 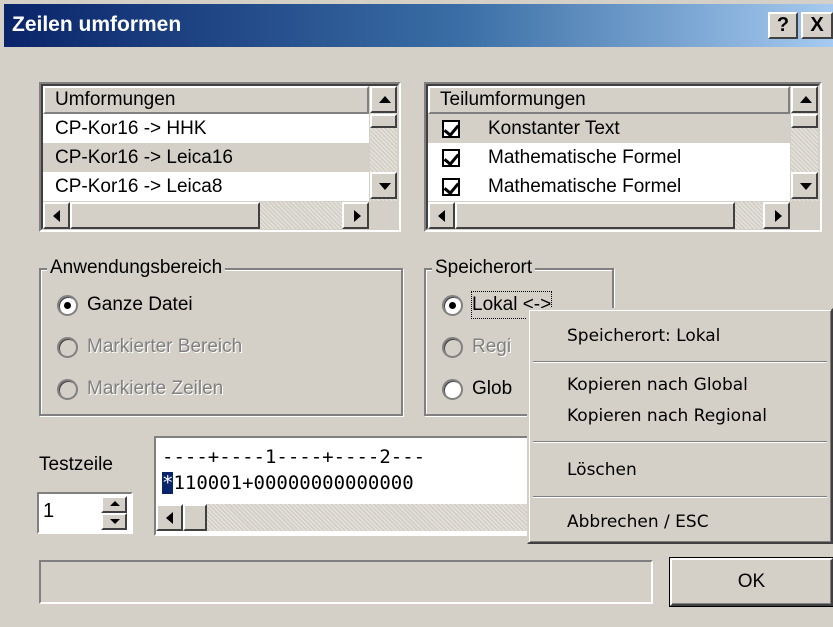 I want to click on test-line-text: 110001+00000000000000, so click(x=293, y=483).